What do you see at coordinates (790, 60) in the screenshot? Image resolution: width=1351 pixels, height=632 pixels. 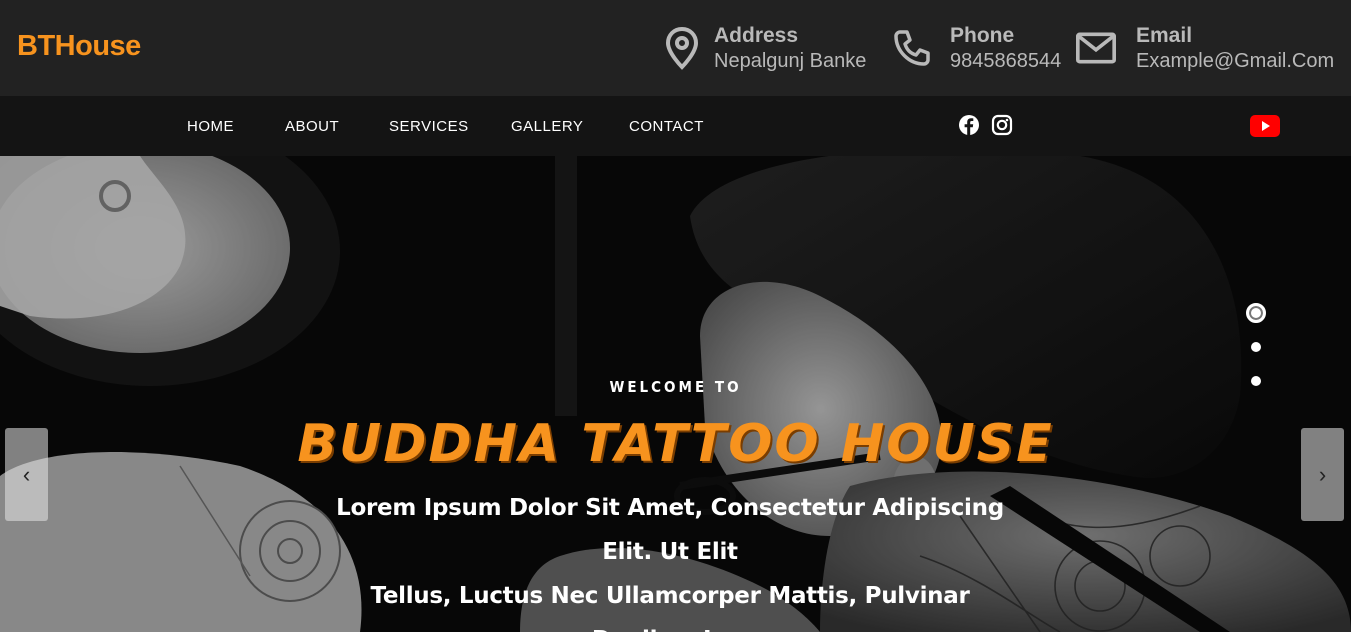 I see `address-value: Nepalgunj Banke` at bounding box center [790, 60].